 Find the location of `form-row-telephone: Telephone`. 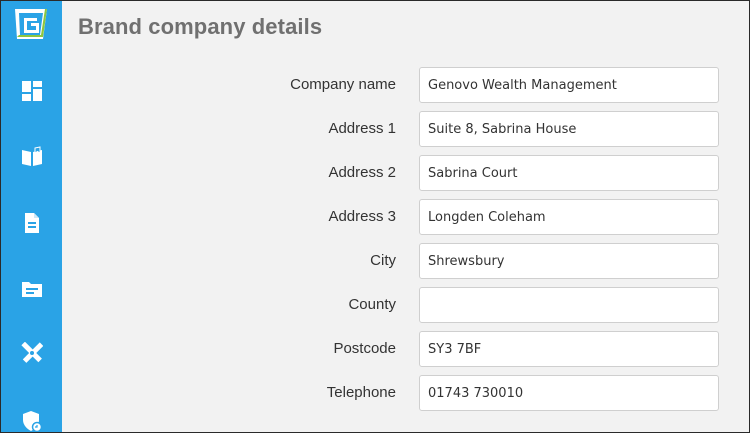

form-row-telephone: Telephone is located at coordinates (402, 393).